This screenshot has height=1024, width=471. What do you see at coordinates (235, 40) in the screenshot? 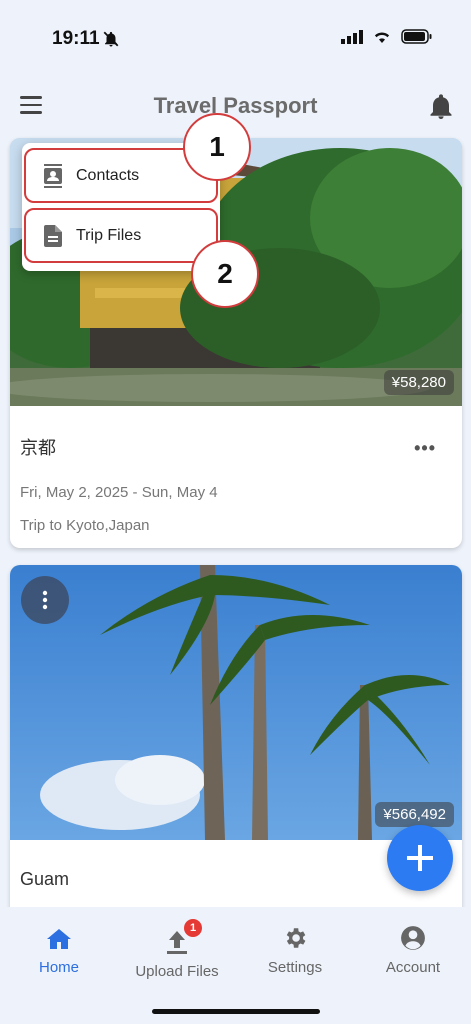
I see `status-bar: 19:11` at bounding box center [235, 40].